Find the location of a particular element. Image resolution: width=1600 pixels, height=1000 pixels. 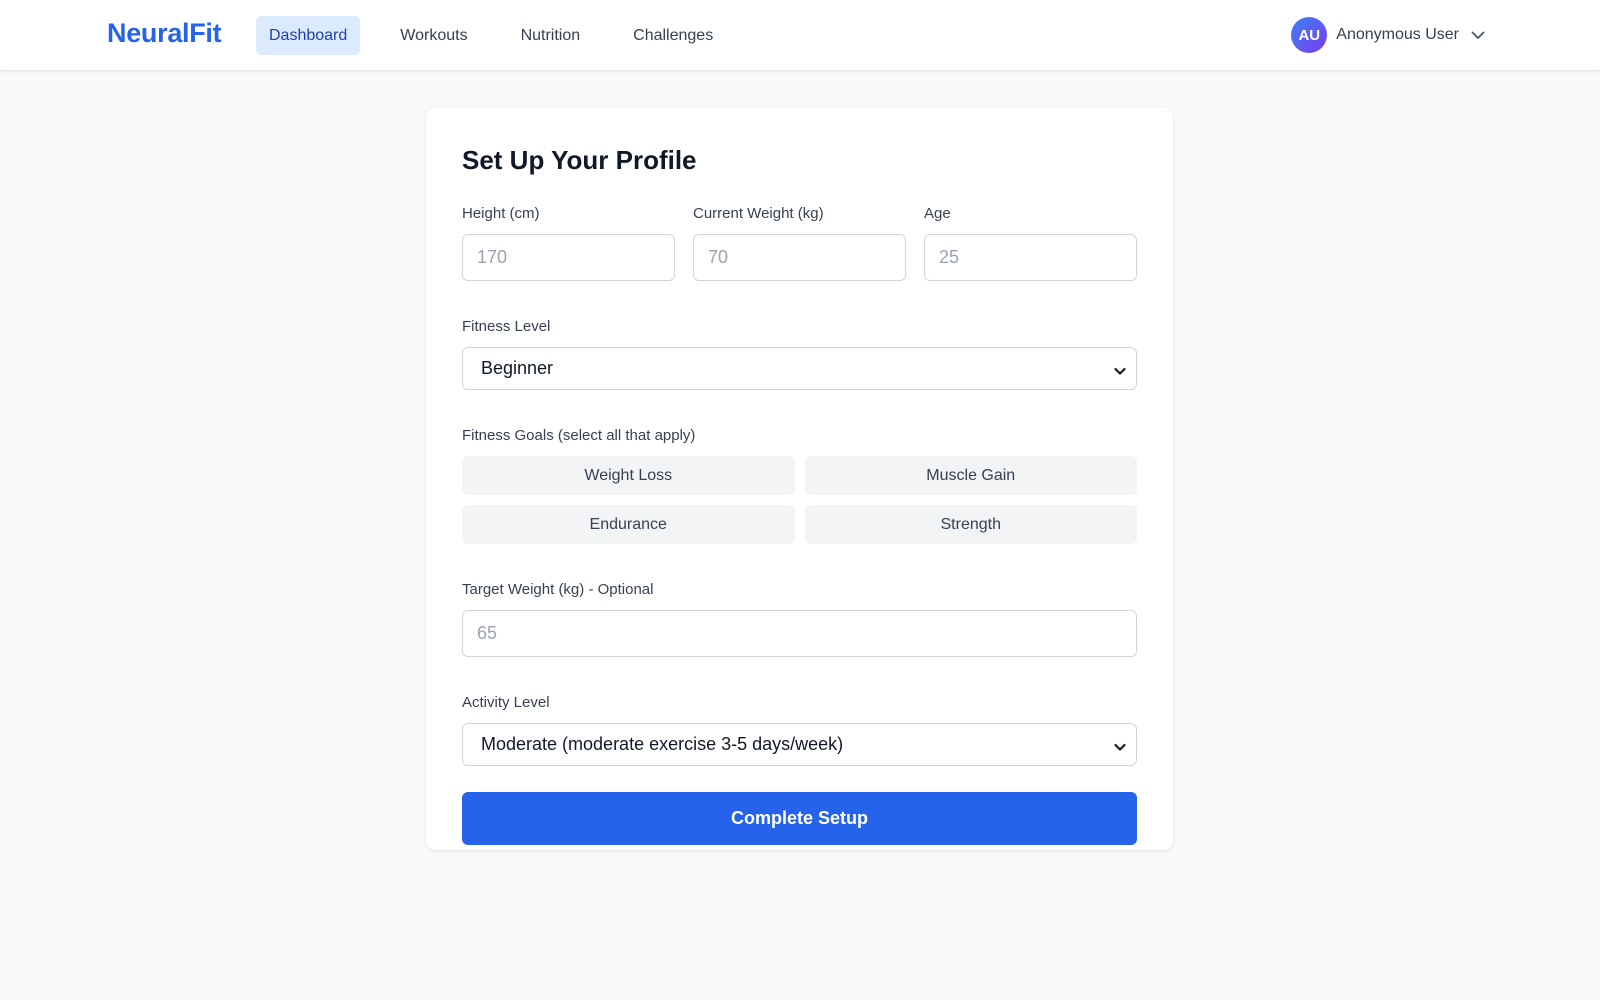

goal-weight-loss-button: Weight Loss is located at coordinates (628, 475).